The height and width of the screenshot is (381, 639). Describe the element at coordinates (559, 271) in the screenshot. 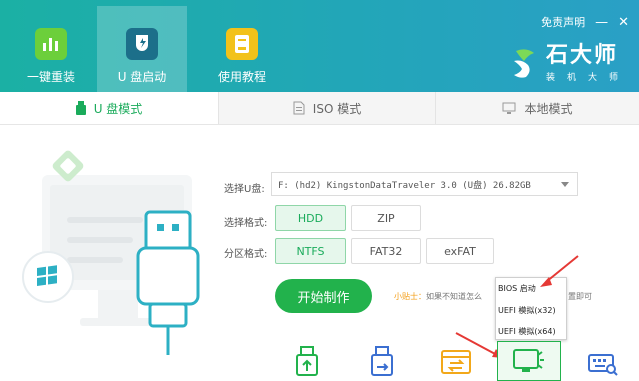

I see `red-arrow-icon` at that location.